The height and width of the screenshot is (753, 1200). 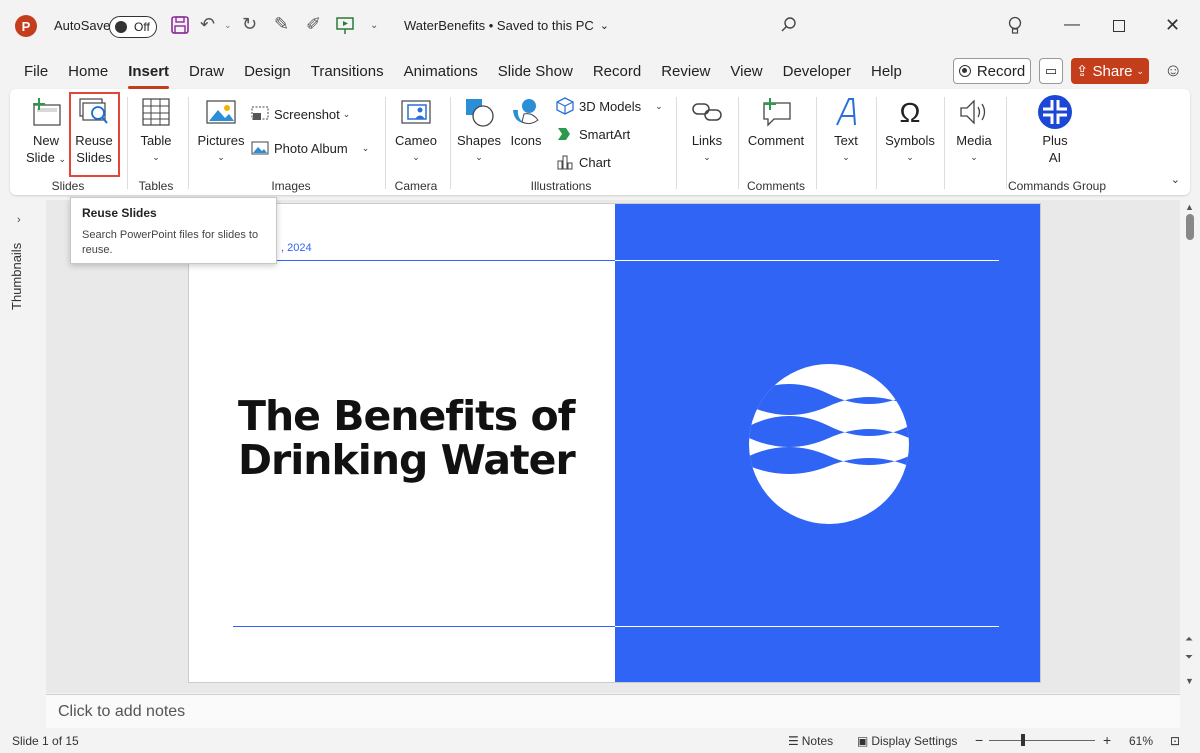 What do you see at coordinates (1042, 740) in the screenshot?
I see `zoom-slider-track` at bounding box center [1042, 740].